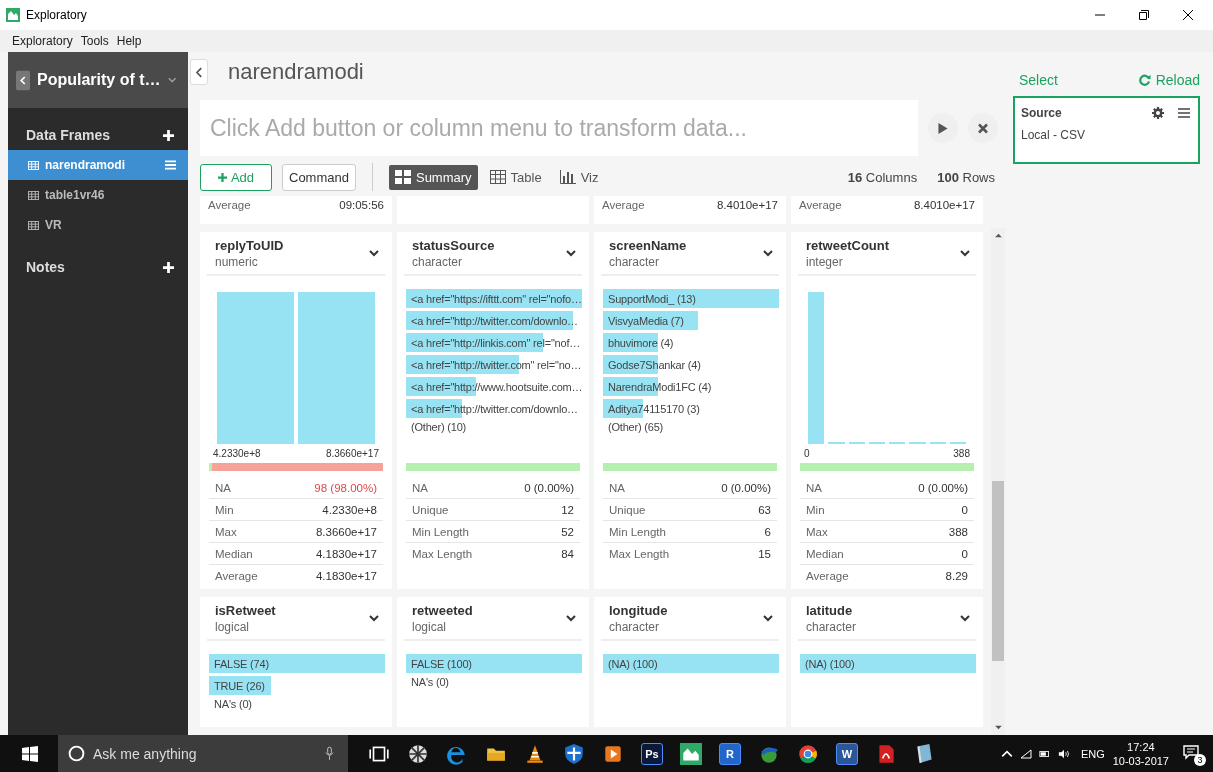 Image resolution: width=1213 pixels, height=772 pixels. What do you see at coordinates (76, 753) in the screenshot?
I see `circle-icon` at bounding box center [76, 753].